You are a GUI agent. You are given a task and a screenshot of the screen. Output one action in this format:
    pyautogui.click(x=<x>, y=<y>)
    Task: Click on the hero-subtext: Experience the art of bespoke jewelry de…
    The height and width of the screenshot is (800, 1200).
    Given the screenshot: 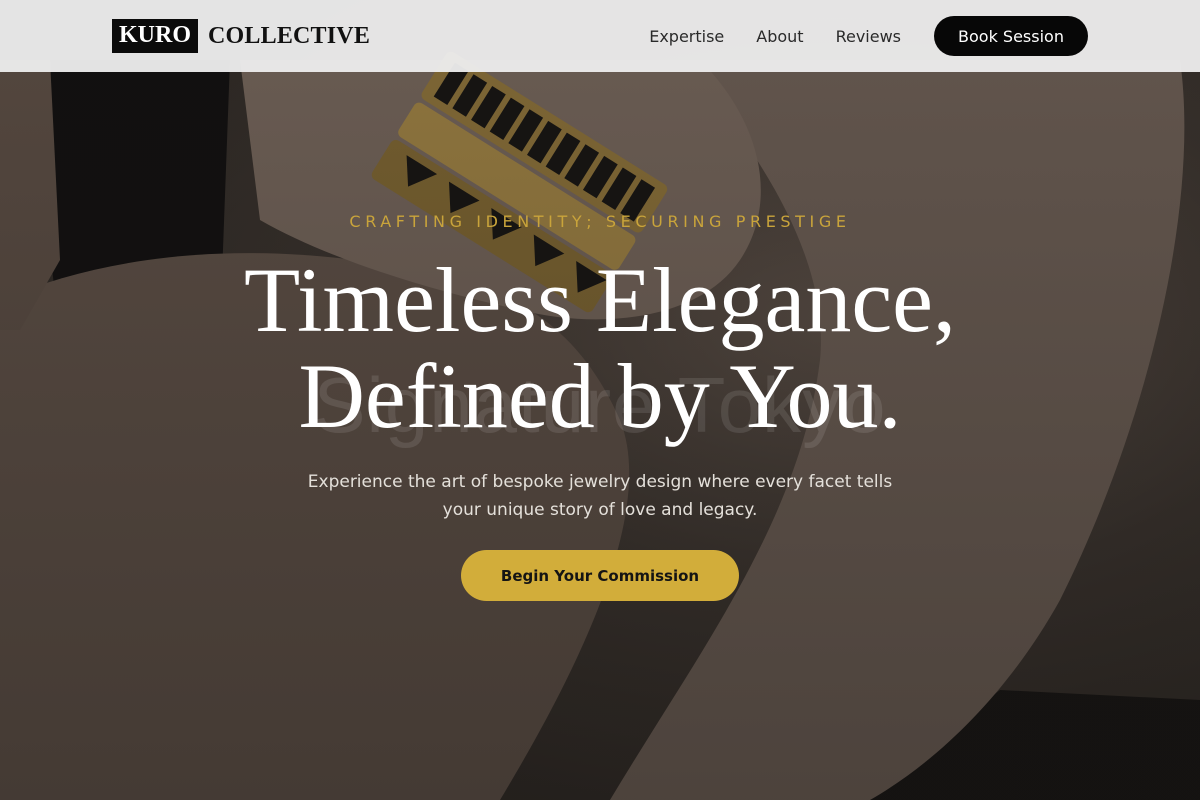 What is the action you would take?
    pyautogui.click(x=600, y=496)
    